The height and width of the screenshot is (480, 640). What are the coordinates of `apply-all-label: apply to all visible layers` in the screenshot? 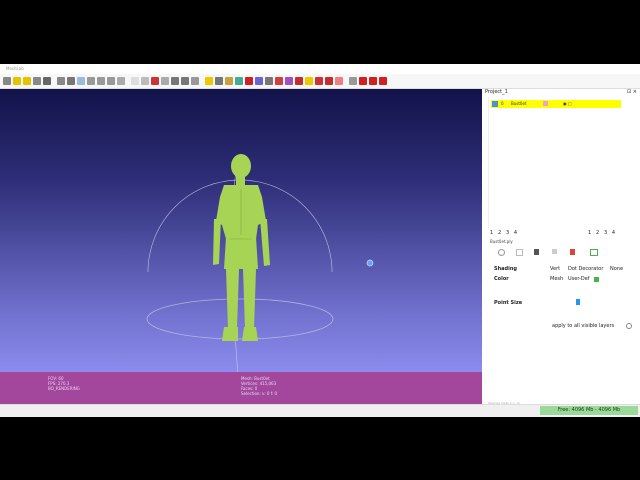 It's located at (583, 326).